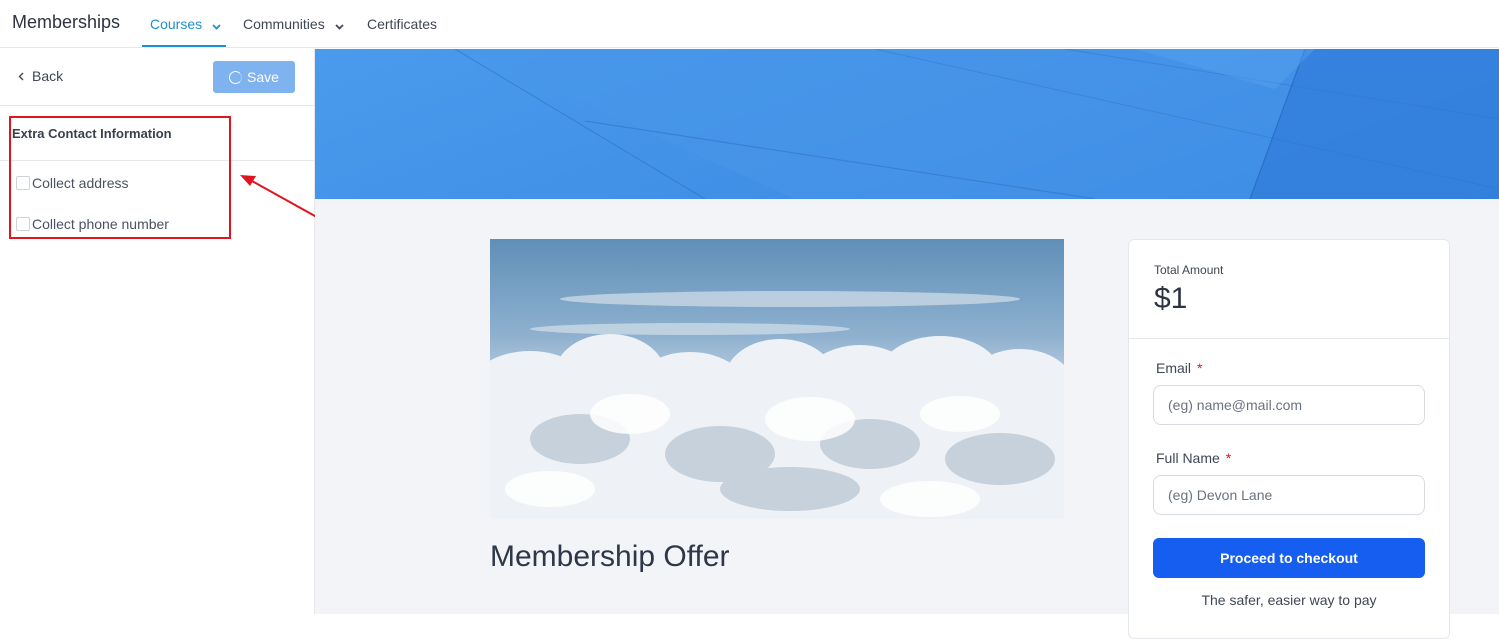 The image size is (1499, 639). Describe the element at coordinates (1289, 495) in the screenshot. I see `full-name-field` at that location.